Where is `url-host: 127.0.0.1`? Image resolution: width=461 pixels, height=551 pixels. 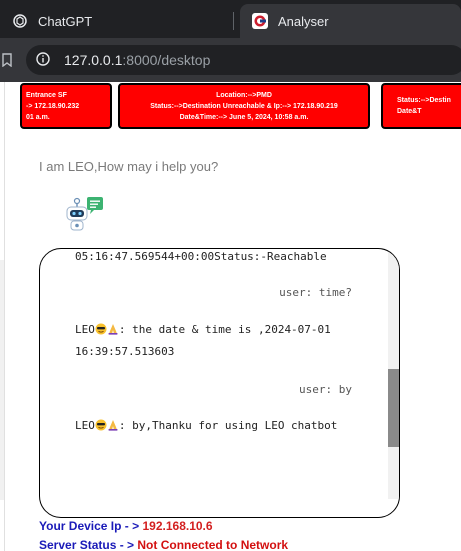
url-host: 127.0.0.1 is located at coordinates (93, 60).